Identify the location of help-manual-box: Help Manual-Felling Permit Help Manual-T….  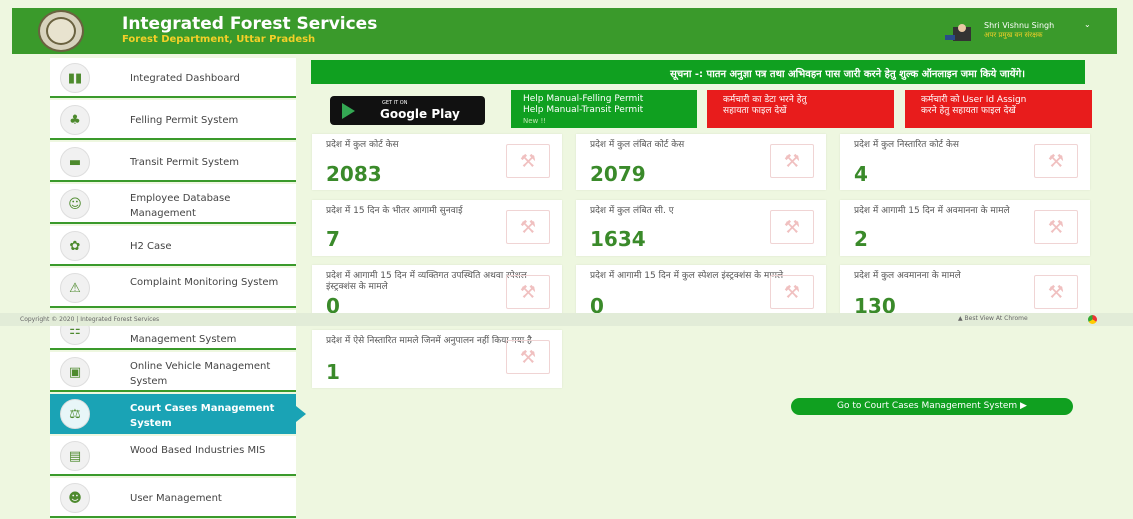
(604, 109).